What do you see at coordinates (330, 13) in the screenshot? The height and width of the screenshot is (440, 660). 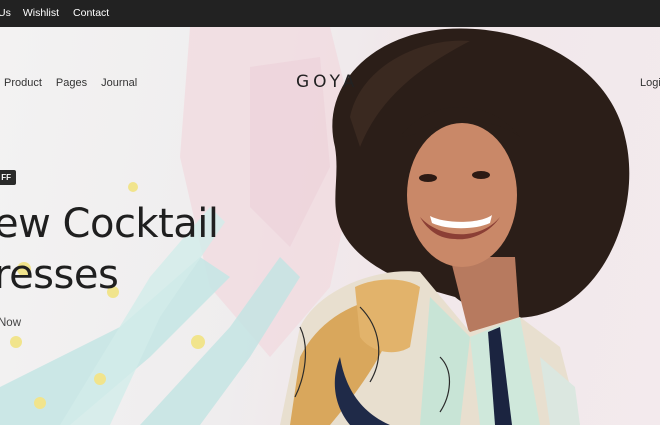 I see `top-bar: Us Wishlist Contact` at bounding box center [330, 13].